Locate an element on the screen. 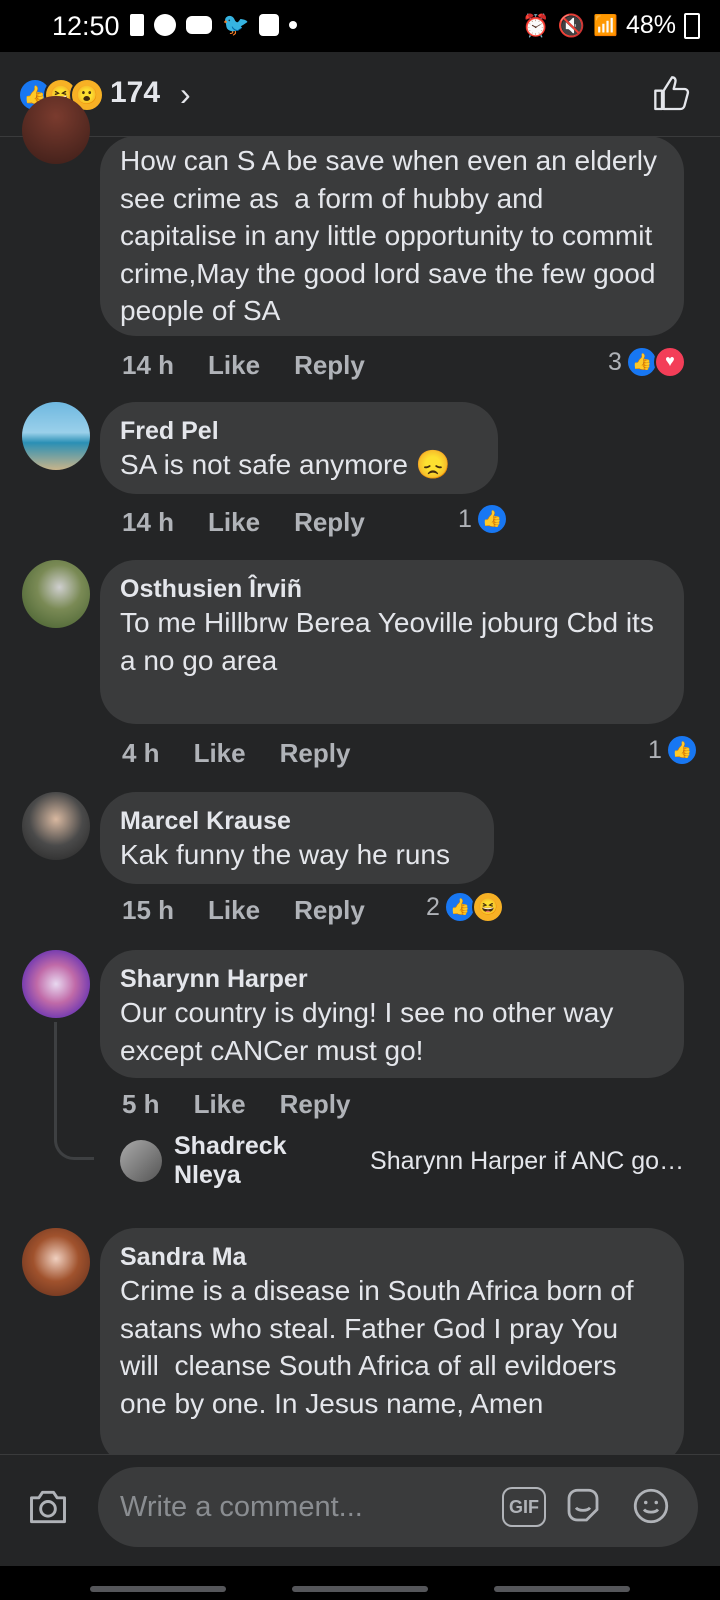  comment-author: Sandra Ma is located at coordinates (392, 1257).